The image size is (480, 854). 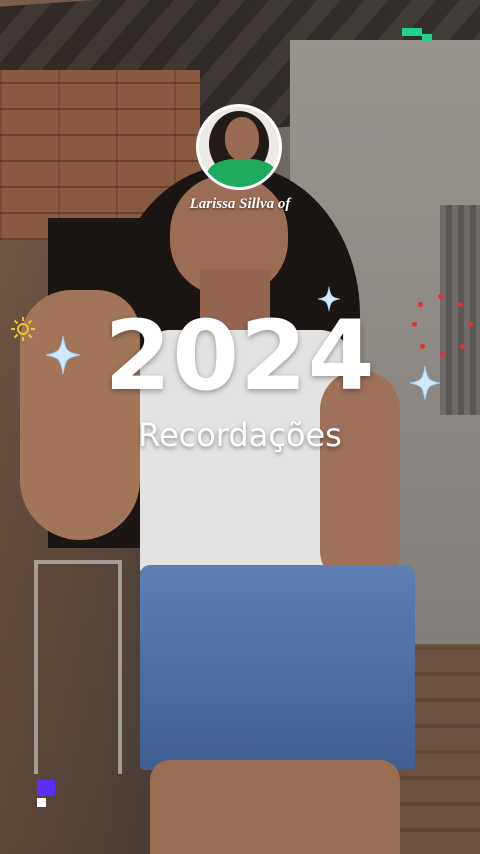 What do you see at coordinates (78, 667) in the screenshot?
I see `chair-background` at bounding box center [78, 667].